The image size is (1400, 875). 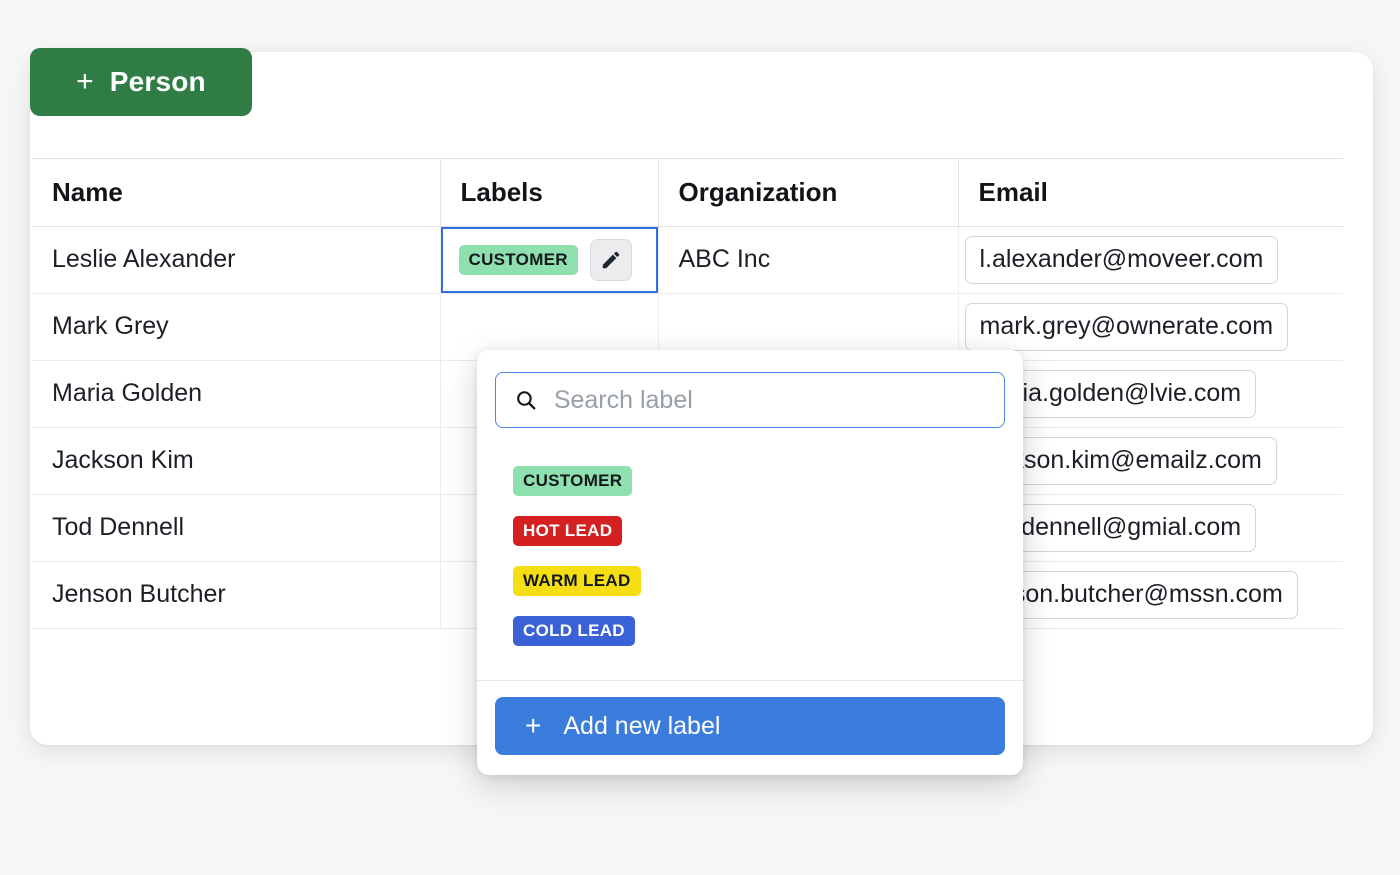 I want to click on cell-organization: ABC Inc, so click(x=807, y=260).